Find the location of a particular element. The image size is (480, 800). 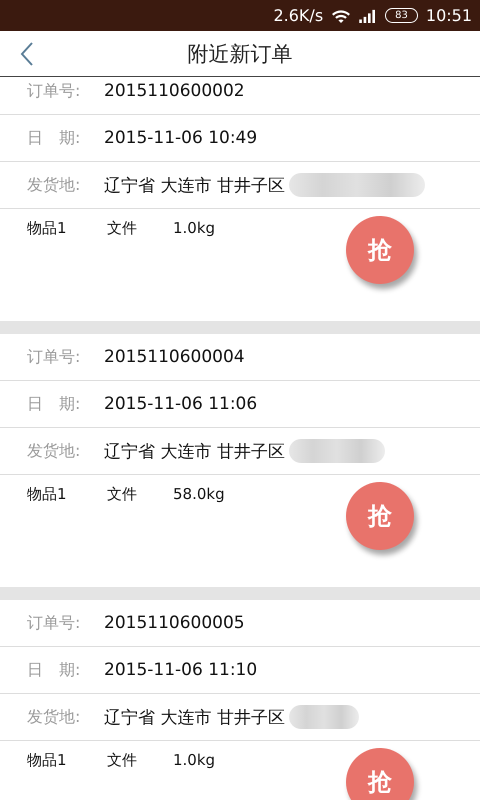

field-value: 2015-11-06 11:10 is located at coordinates (181, 670).